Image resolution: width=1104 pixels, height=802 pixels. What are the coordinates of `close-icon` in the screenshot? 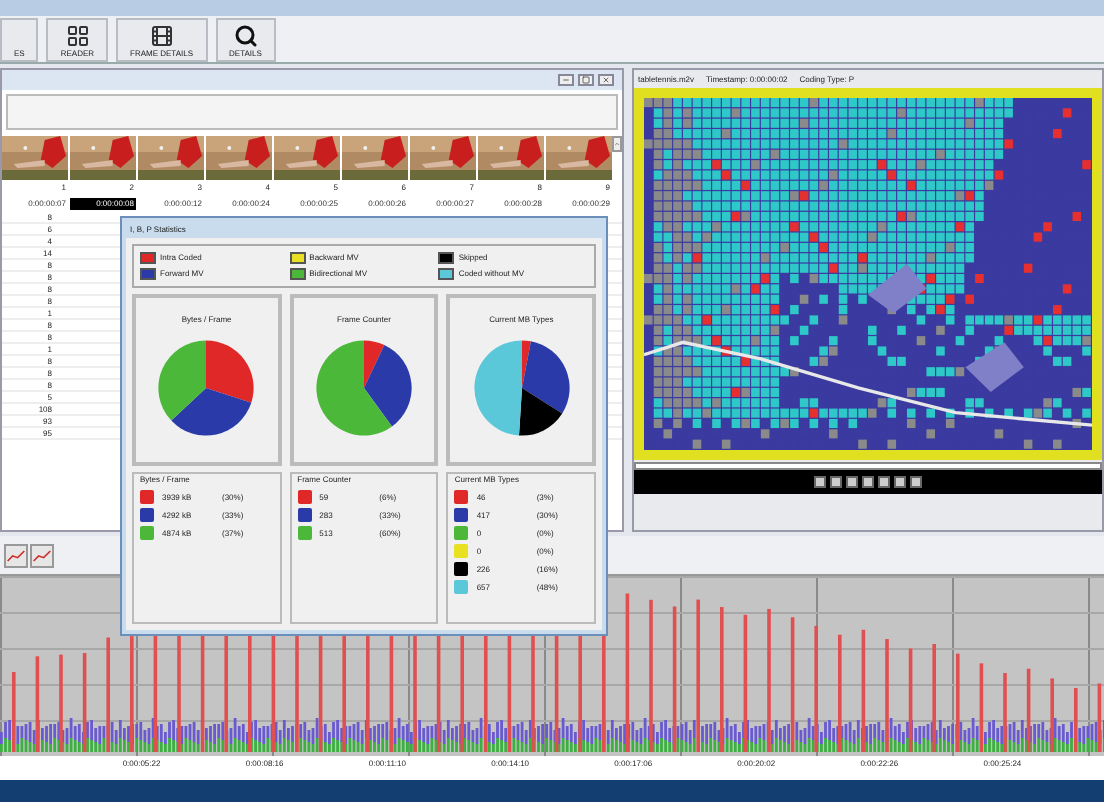 It's located at (606, 80).